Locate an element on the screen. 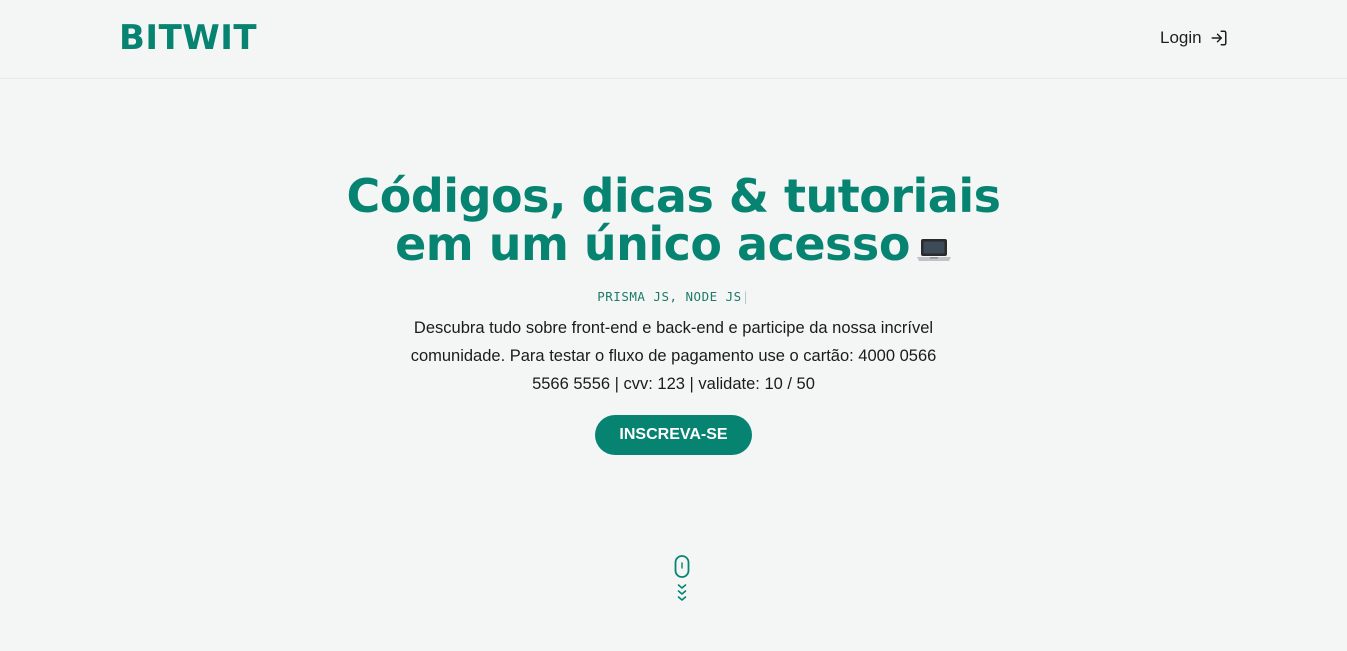  typing-cursor: | is located at coordinates (745, 296).